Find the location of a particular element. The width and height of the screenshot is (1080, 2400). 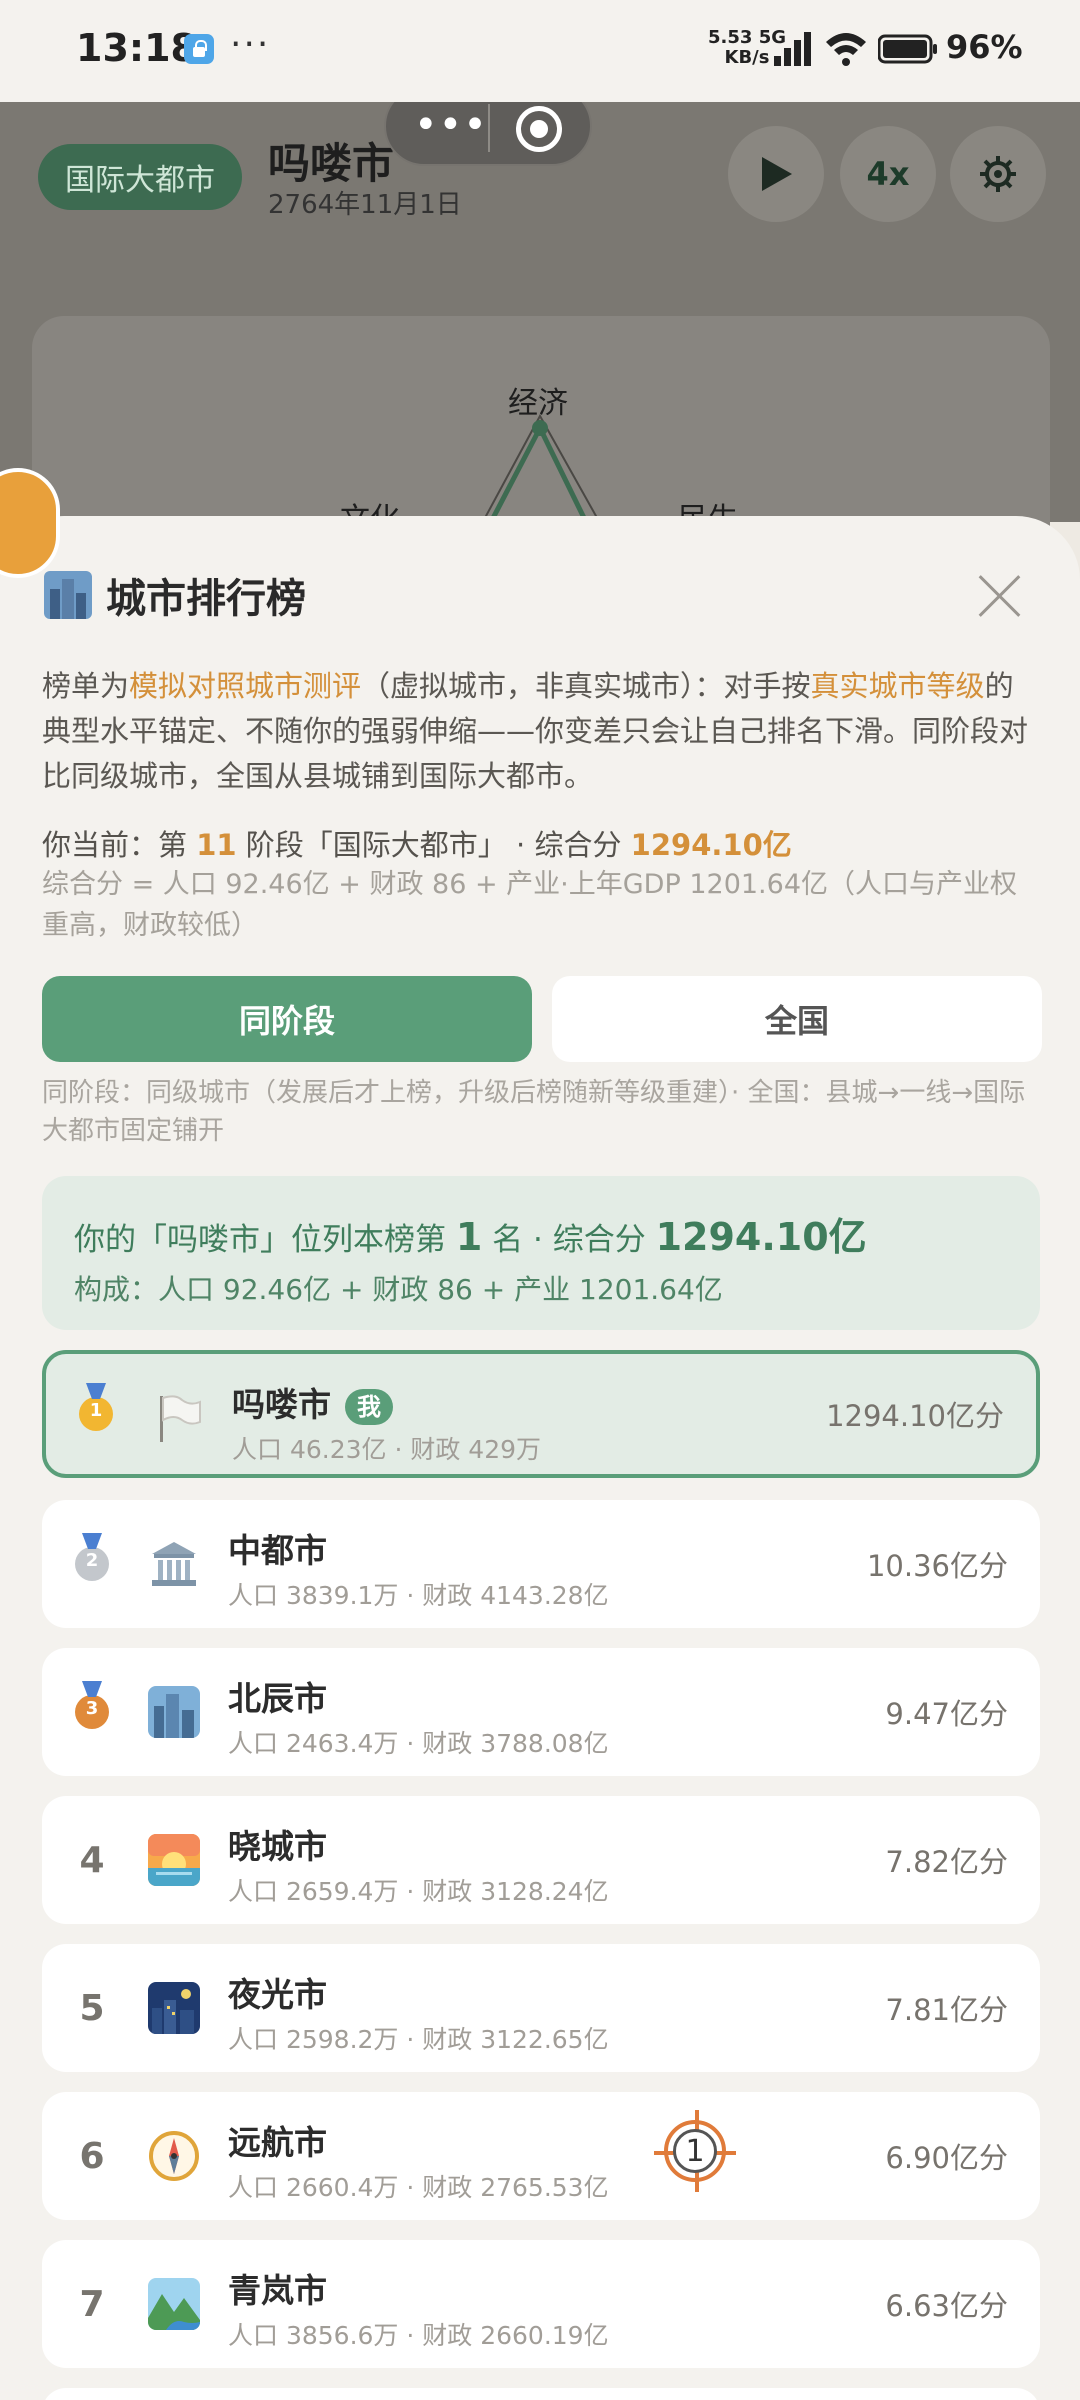

city-stats: 人口 2463.4万 · 财政 3788.08亿 is located at coordinates (418, 1743).